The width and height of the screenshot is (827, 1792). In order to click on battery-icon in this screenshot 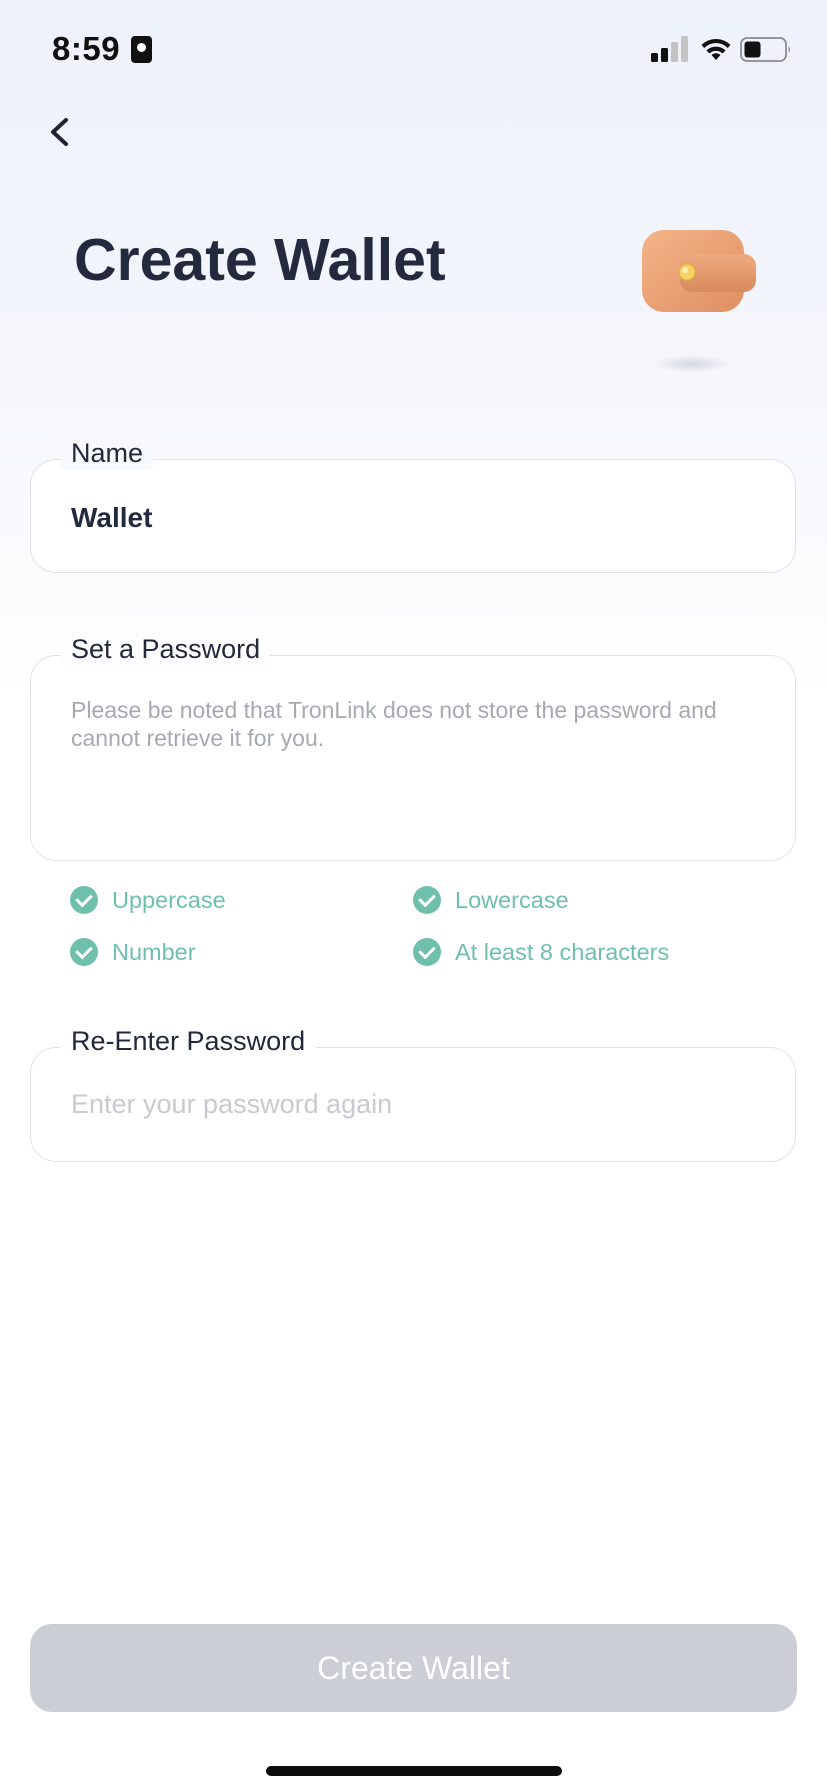, I will do `click(765, 49)`.